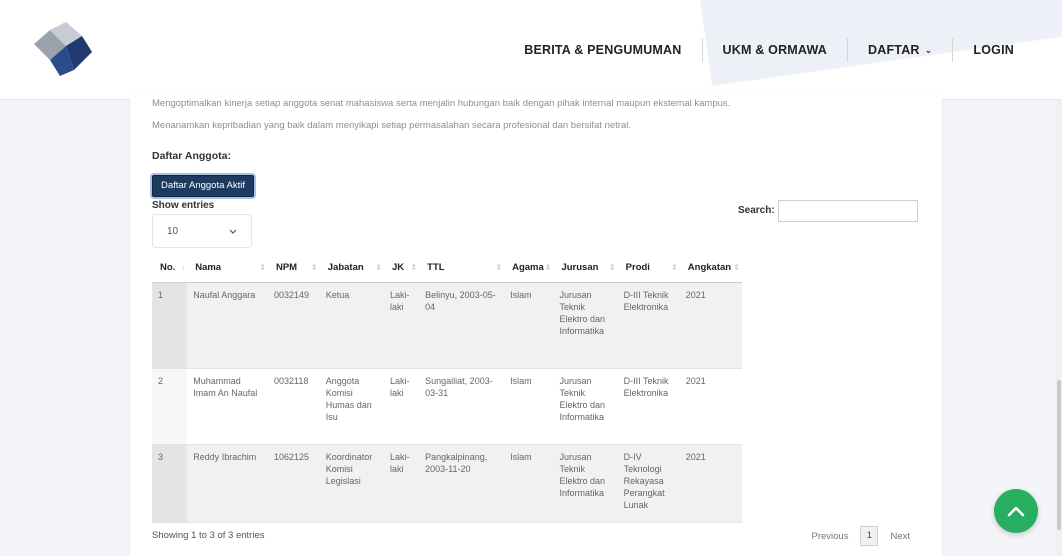  I want to click on col-header-angkatan: Angkatan ⇕, so click(710, 268).